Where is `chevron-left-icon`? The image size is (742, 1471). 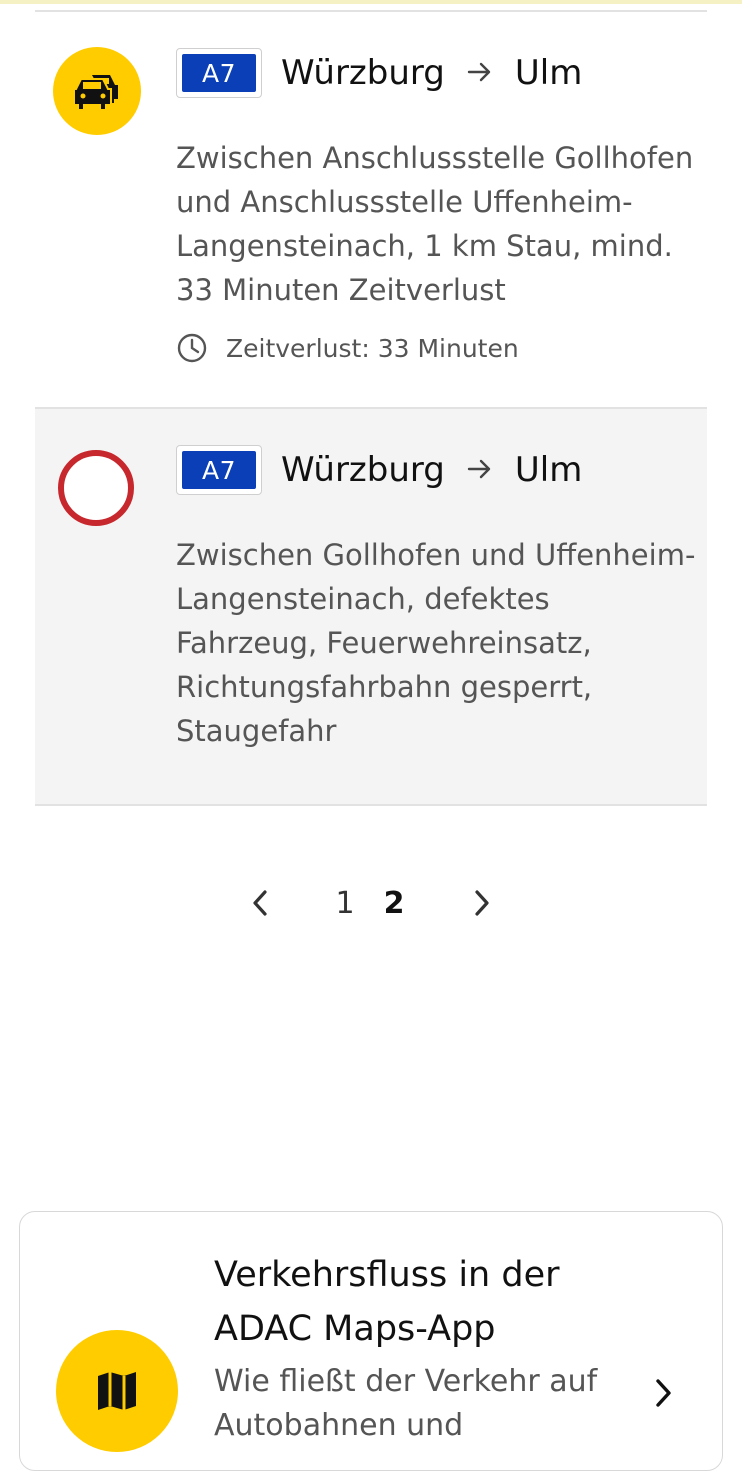 chevron-left-icon is located at coordinates (260, 903).